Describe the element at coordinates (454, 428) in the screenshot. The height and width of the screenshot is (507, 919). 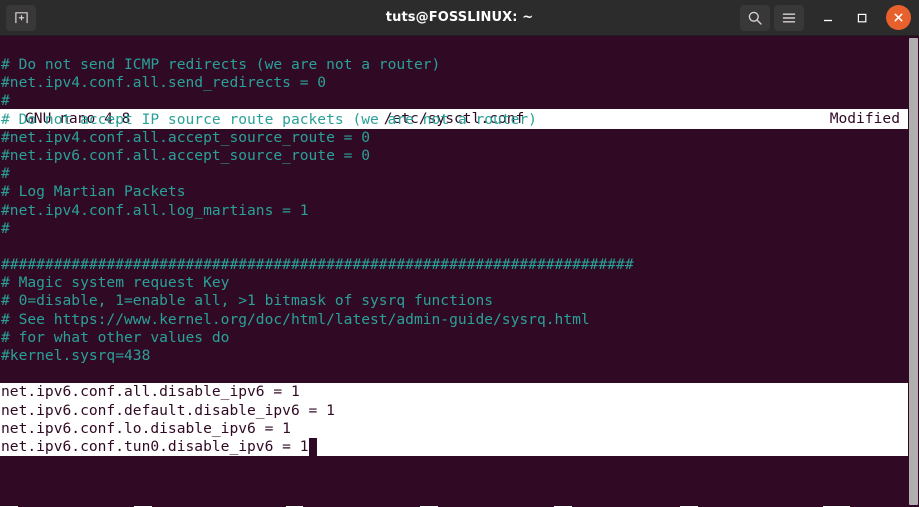
I see `editor-line-selected: net.ipv6.conf.lo.disable_ipv6 = 1` at that location.